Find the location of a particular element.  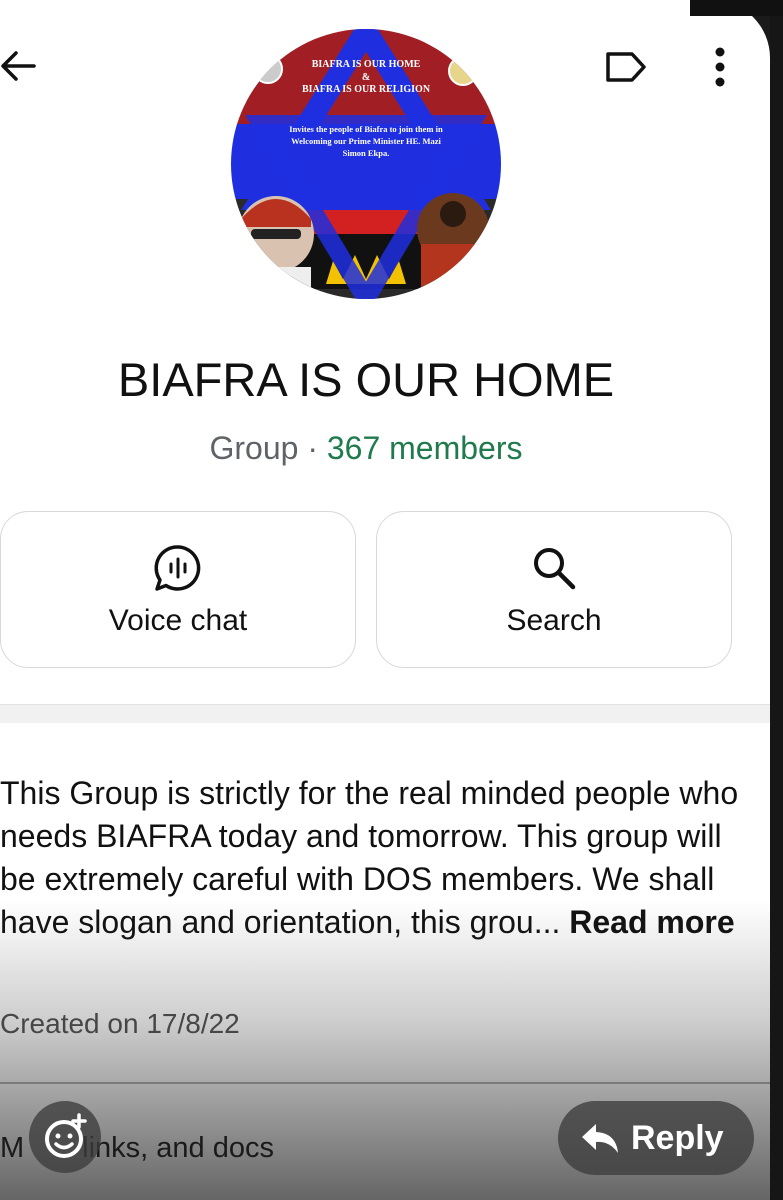

group-title: BIAFRA IS OUR HOME is located at coordinates (366, 379).